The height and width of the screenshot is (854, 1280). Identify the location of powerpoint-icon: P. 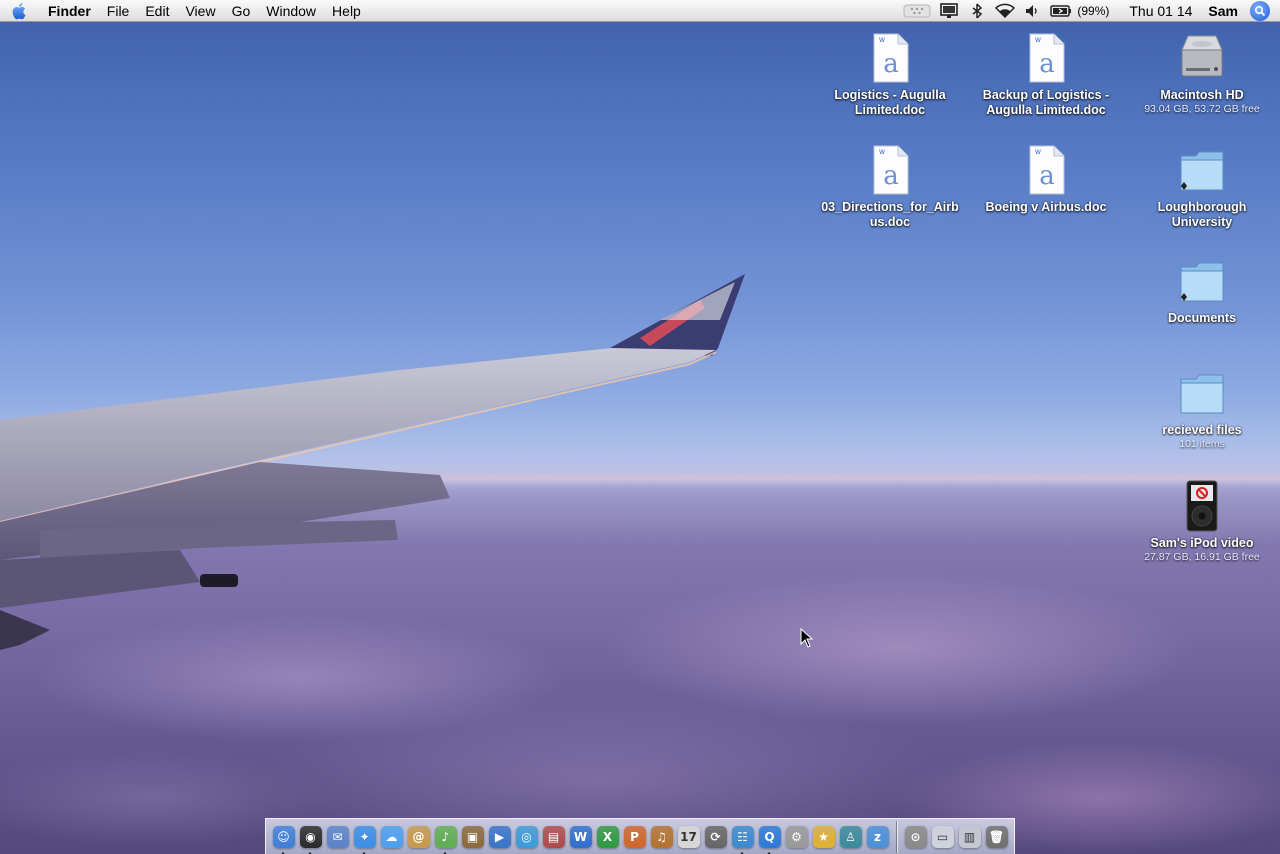
(634, 837).